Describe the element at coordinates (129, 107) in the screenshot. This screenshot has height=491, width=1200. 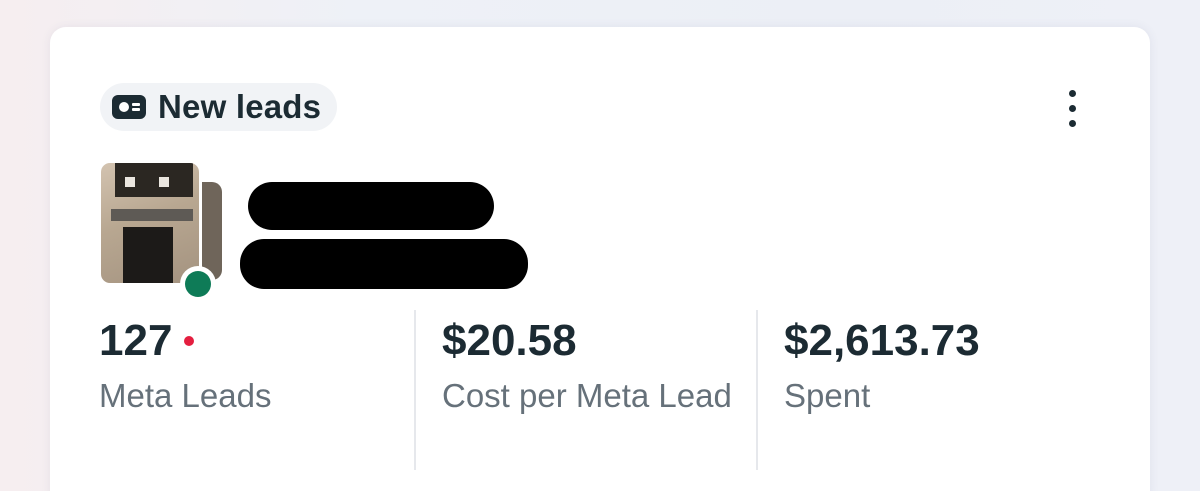
I see `lead-card-icon` at that location.